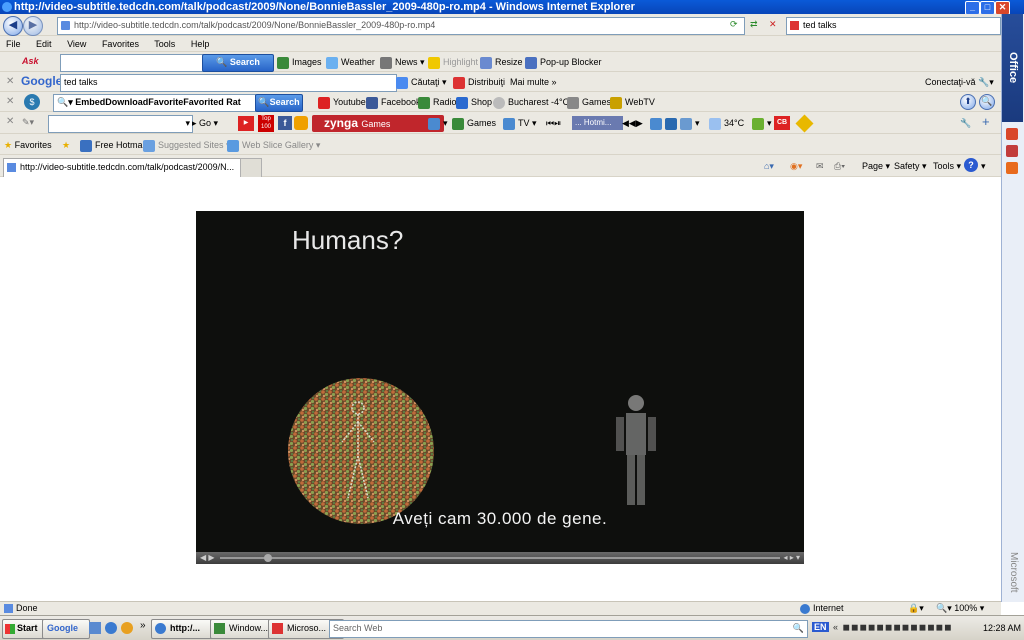 This screenshot has height=640, width=1024. Describe the element at coordinates (154, 103) in the screenshot. I see `embed-dropdown: 🔍▾ EmbedDownloadFavoriteFavorited Rat` at that location.